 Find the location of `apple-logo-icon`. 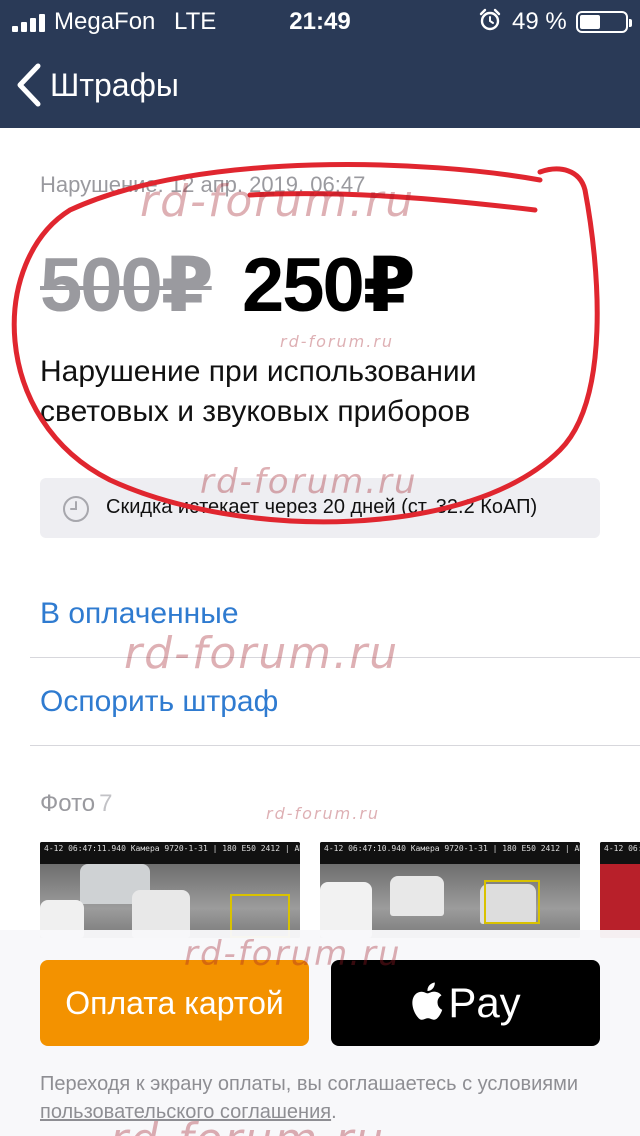

apple-logo-icon is located at coordinates (427, 1001).